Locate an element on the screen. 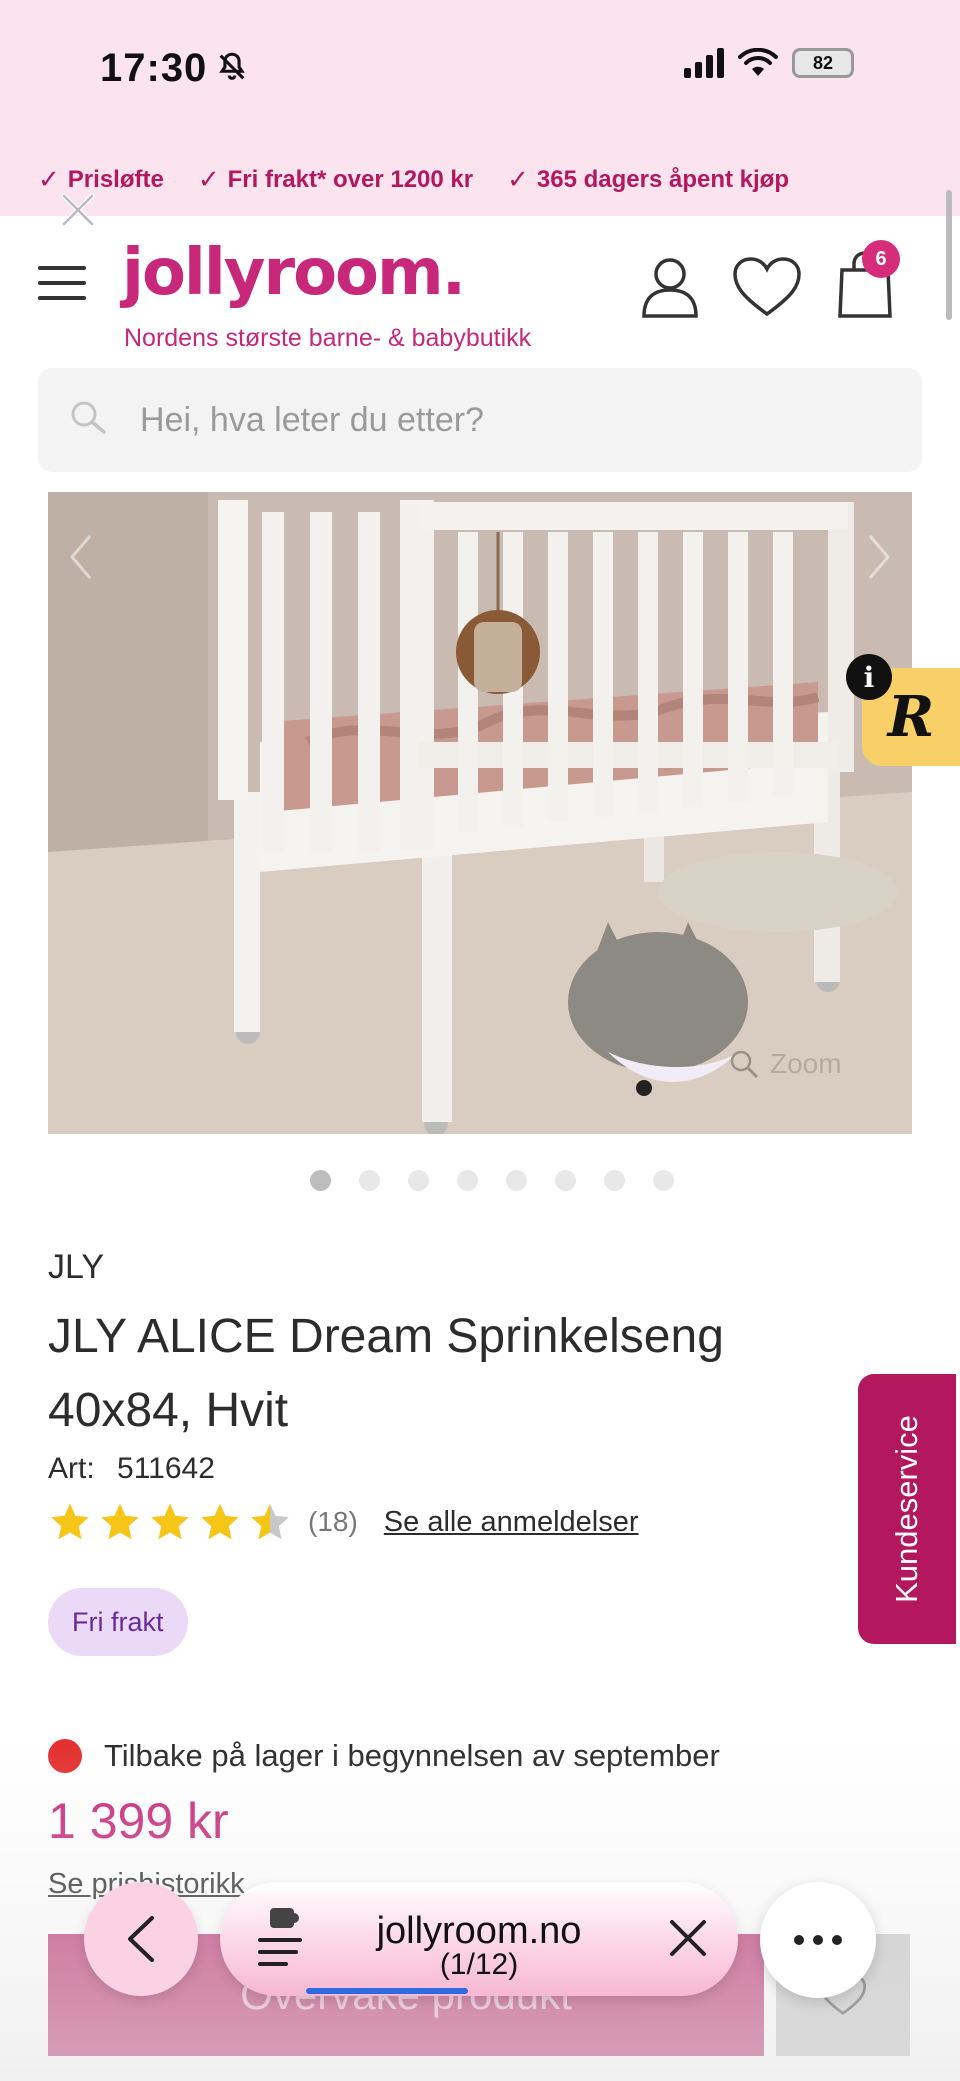  silent-mode-icon is located at coordinates (232, 66).